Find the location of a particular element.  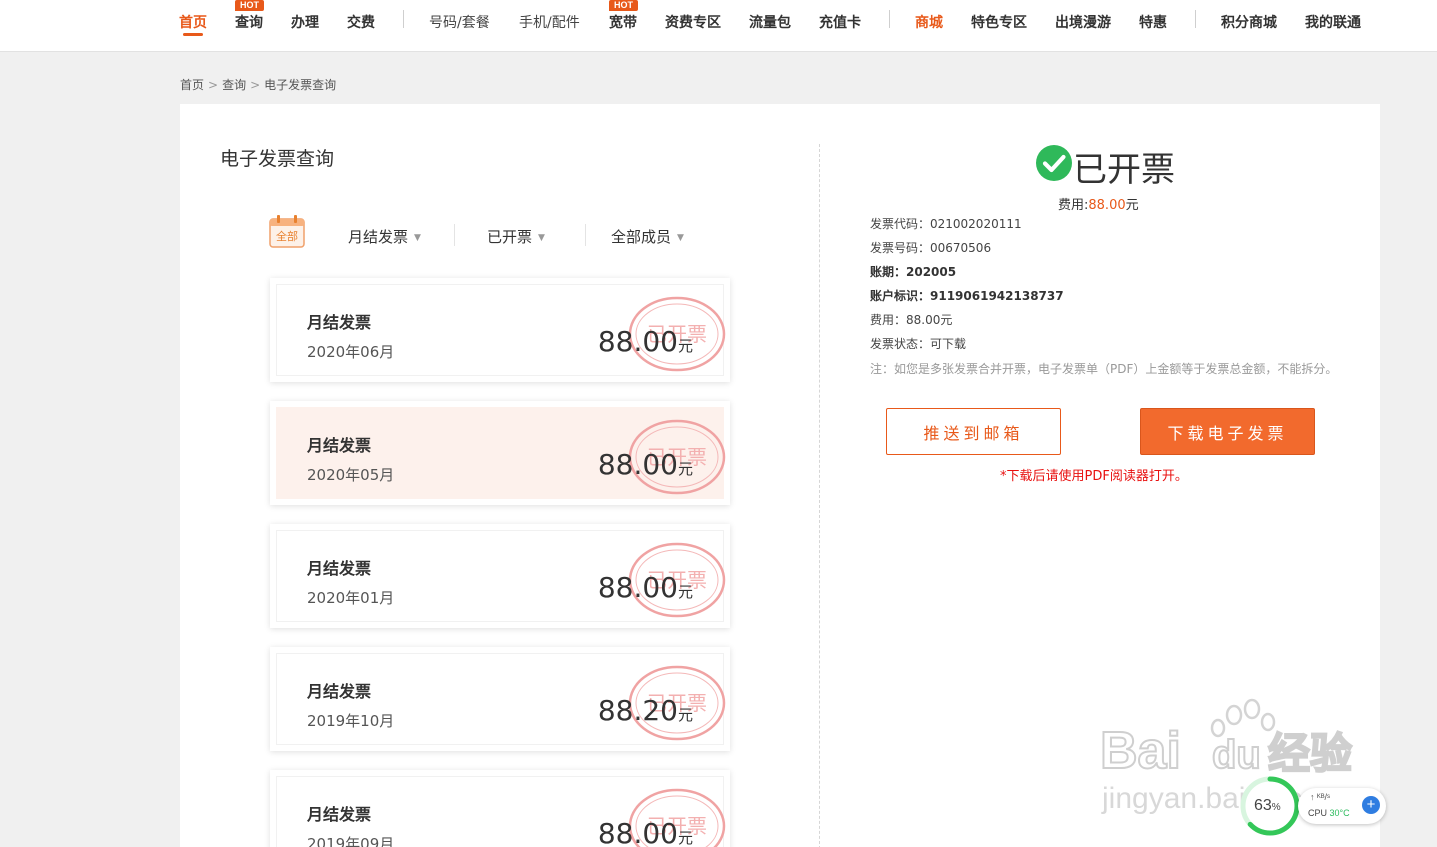

account-id: 账户标识：9119061942138737 is located at coordinates (967, 296).